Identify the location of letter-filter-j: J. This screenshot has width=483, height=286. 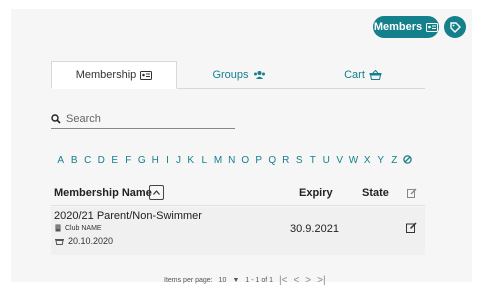
(178, 161).